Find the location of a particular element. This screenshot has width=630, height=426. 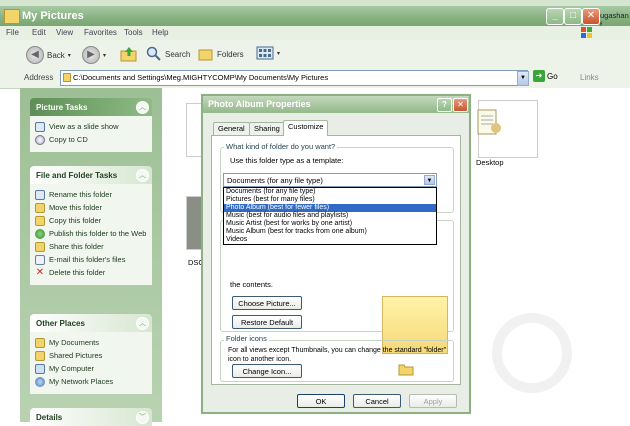

dropdown-option-pictures: Pictures (best for many files) is located at coordinates (330, 200).